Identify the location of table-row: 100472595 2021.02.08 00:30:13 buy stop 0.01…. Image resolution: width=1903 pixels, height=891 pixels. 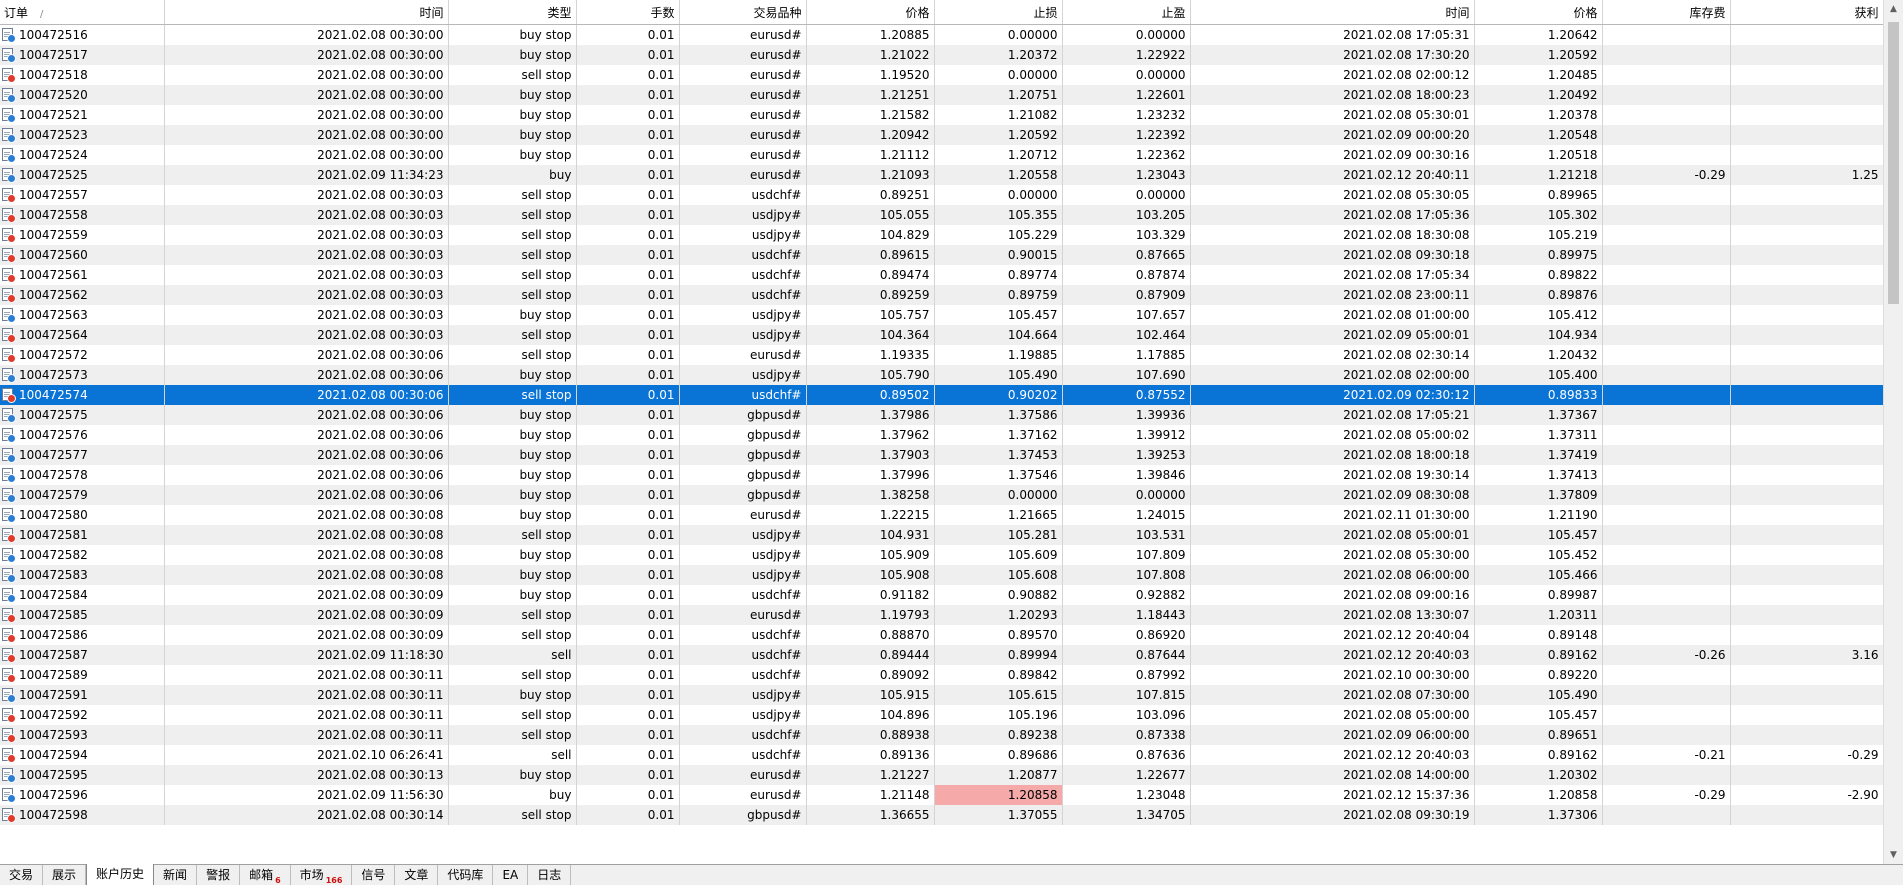
(941, 775).